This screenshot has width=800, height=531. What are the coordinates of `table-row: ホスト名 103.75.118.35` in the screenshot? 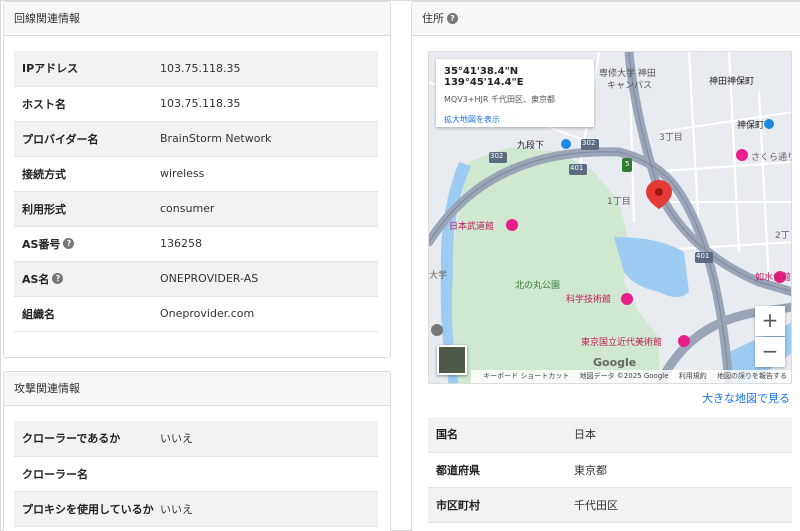 It's located at (196, 104).